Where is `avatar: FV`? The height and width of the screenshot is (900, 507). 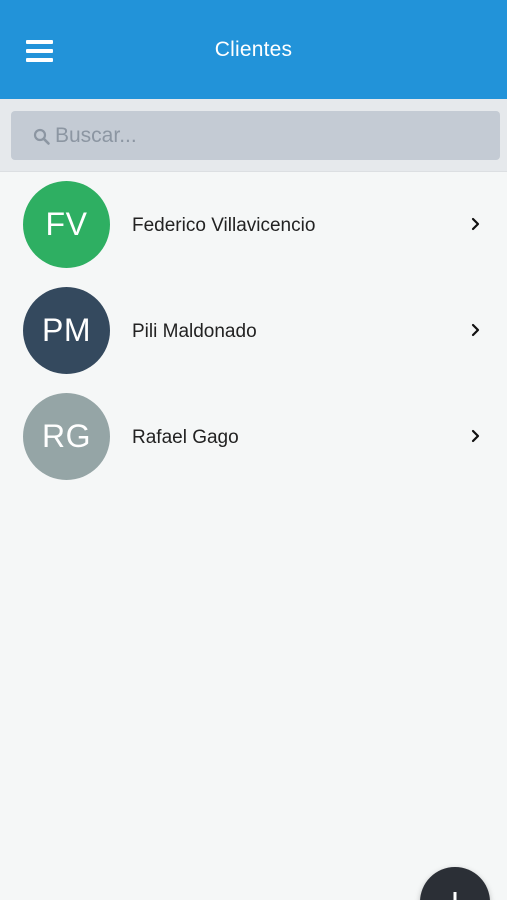
avatar: FV is located at coordinates (66, 224).